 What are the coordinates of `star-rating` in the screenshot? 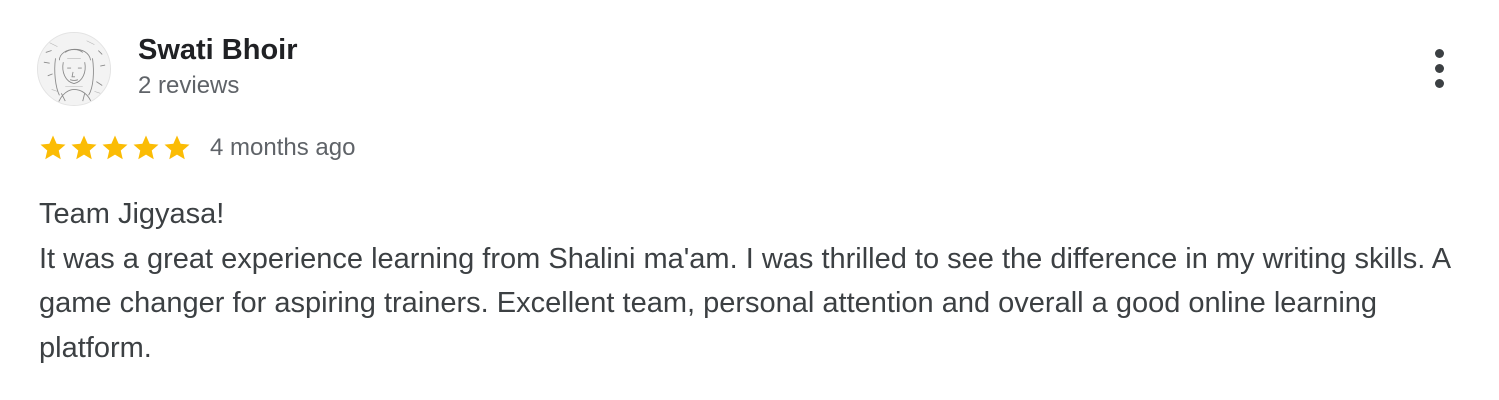 It's located at (115, 148).